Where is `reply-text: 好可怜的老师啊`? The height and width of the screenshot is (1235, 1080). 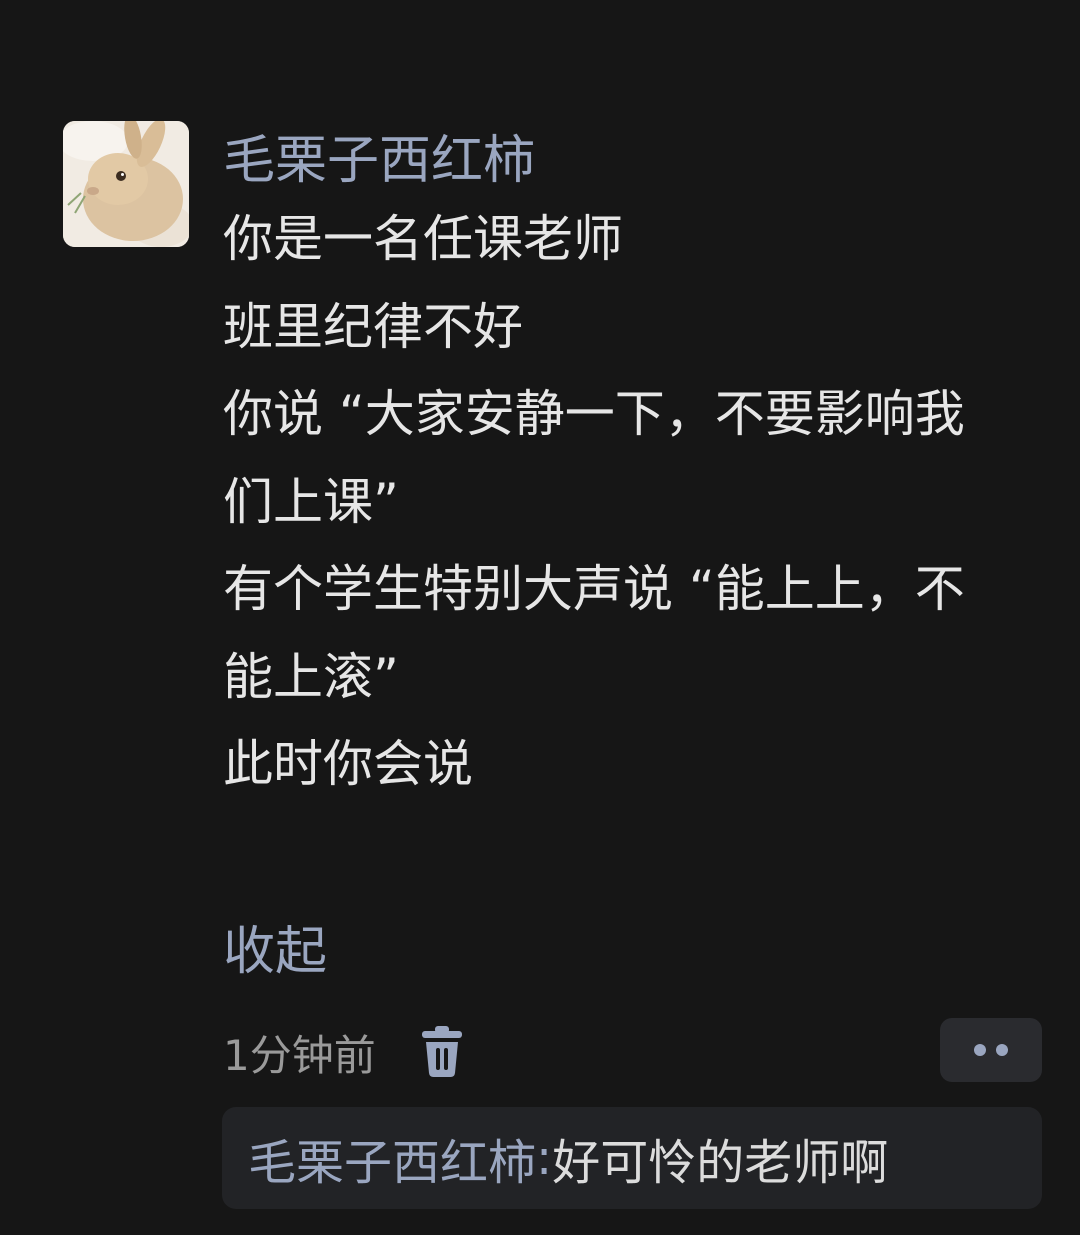 reply-text: 好可怜的老师啊 is located at coordinates (720, 1163).